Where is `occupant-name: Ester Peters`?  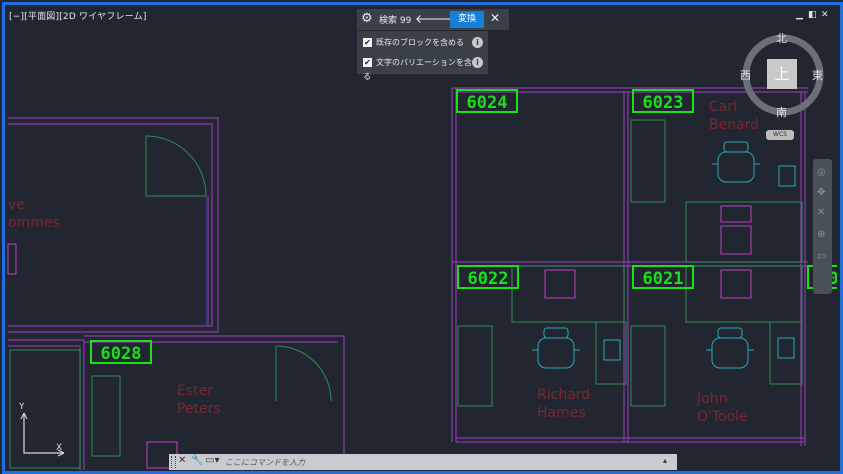 occupant-name: Ester Peters is located at coordinates (199, 400).